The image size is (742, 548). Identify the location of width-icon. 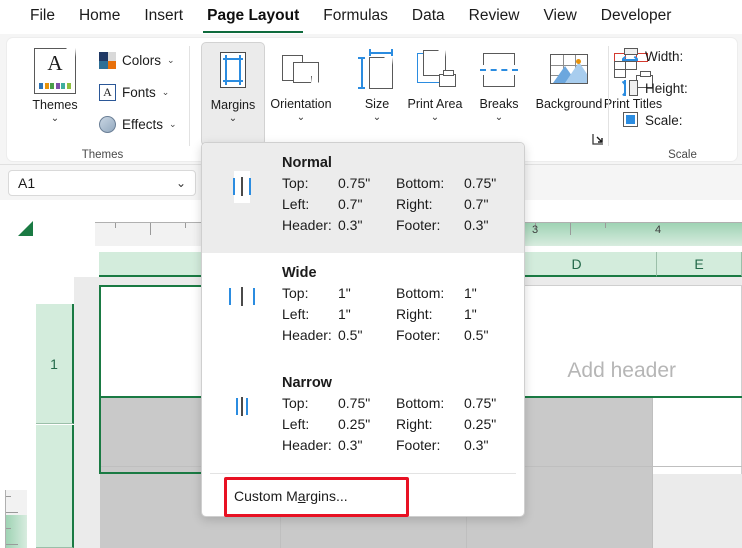
(630, 56).